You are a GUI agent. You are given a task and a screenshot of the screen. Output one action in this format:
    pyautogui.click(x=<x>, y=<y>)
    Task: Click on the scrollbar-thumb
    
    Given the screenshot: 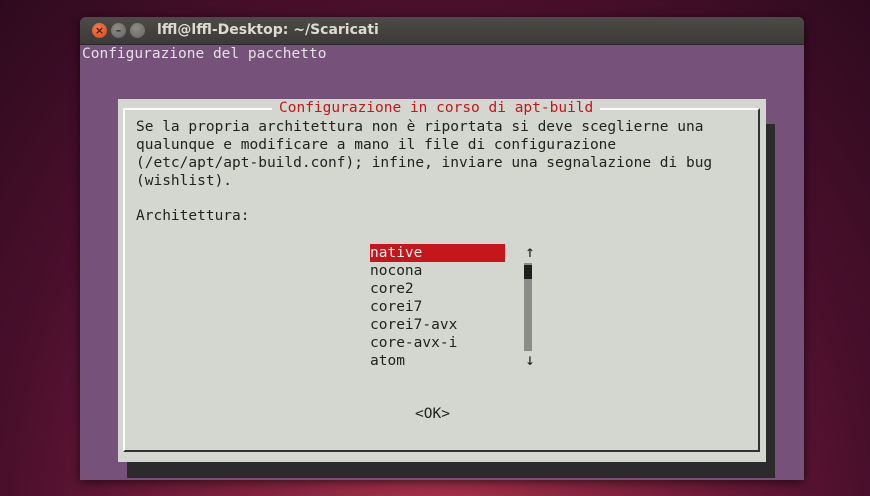 What is the action you would take?
    pyautogui.click(x=528, y=272)
    